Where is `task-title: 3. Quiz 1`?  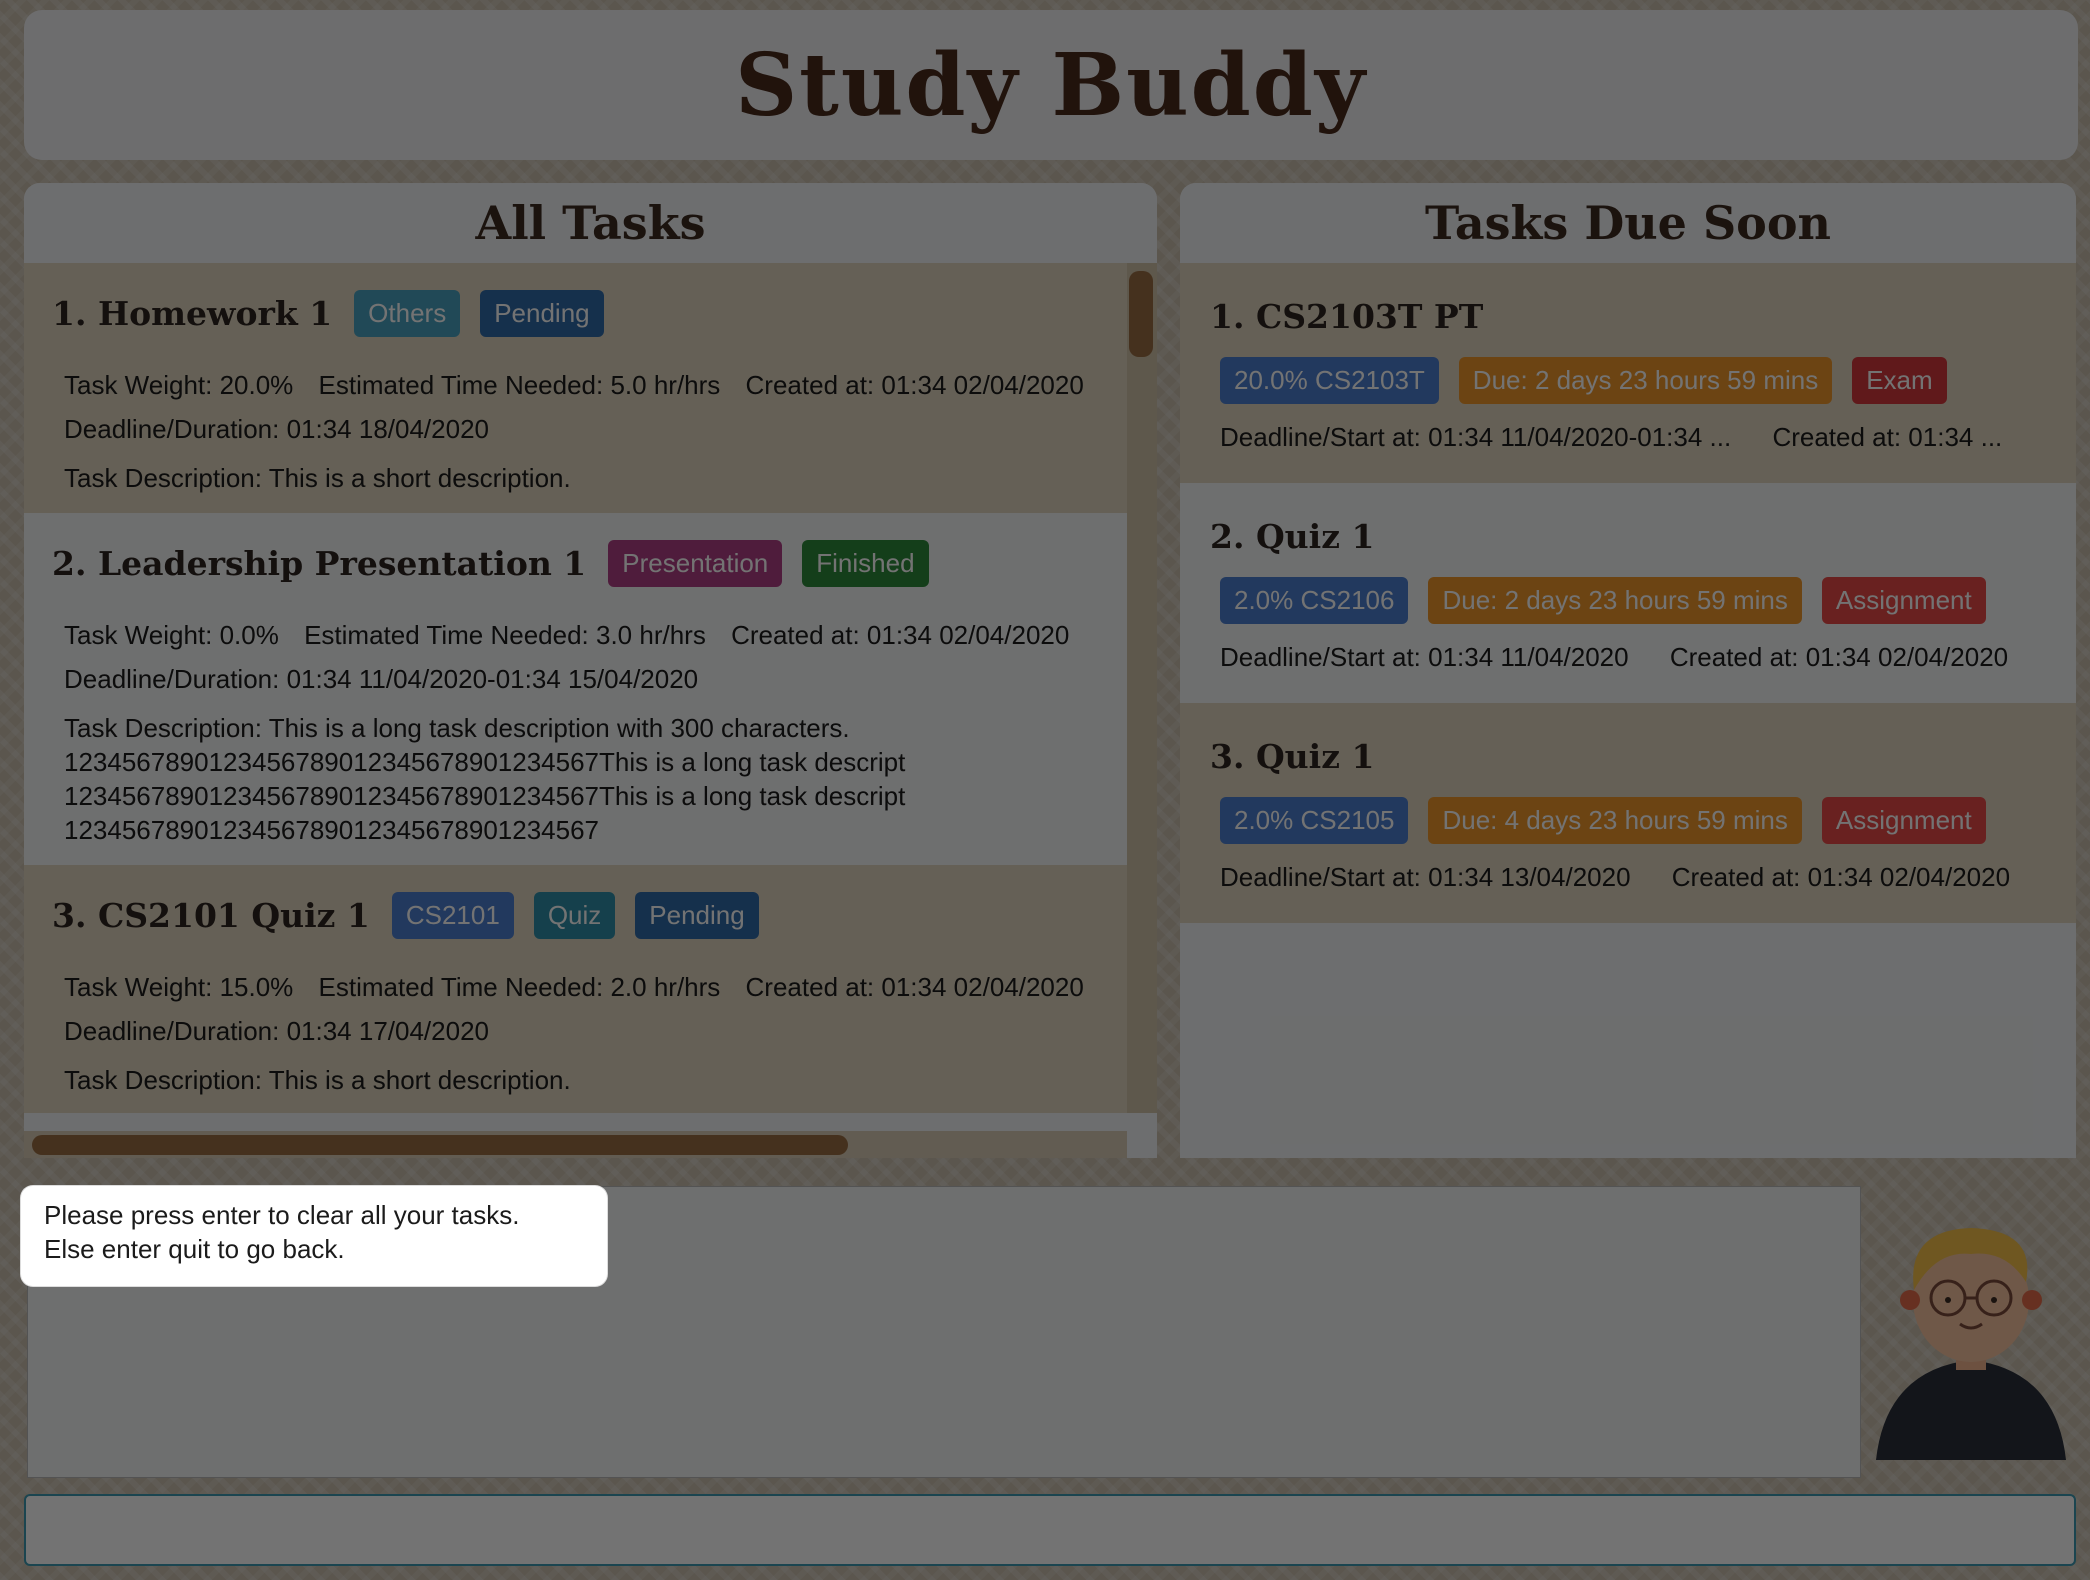
task-title: 3. Quiz 1 is located at coordinates (1292, 756).